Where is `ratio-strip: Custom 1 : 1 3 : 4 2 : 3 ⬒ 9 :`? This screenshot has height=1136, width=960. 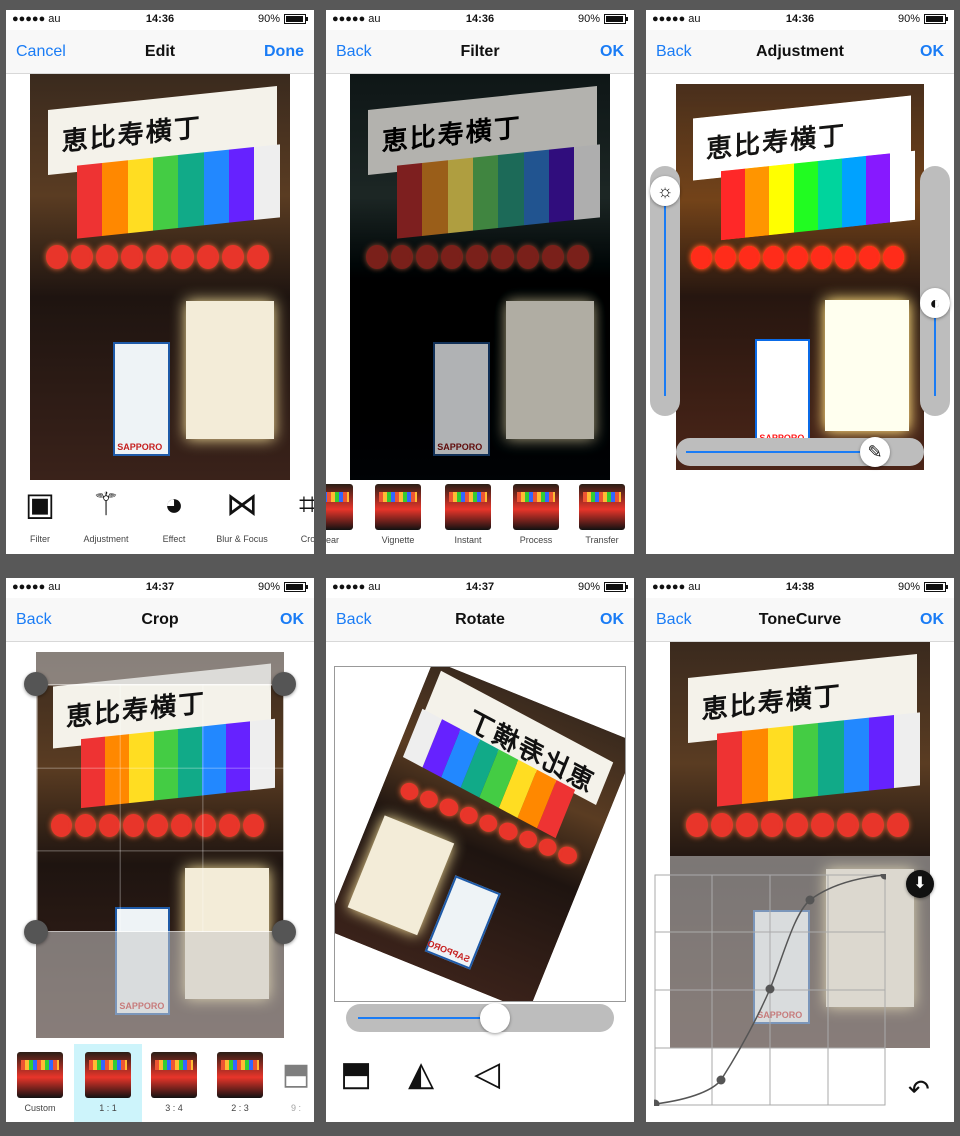 ratio-strip: Custom 1 : 1 3 : 4 2 : 3 ⬒ 9 : is located at coordinates (160, 1083).